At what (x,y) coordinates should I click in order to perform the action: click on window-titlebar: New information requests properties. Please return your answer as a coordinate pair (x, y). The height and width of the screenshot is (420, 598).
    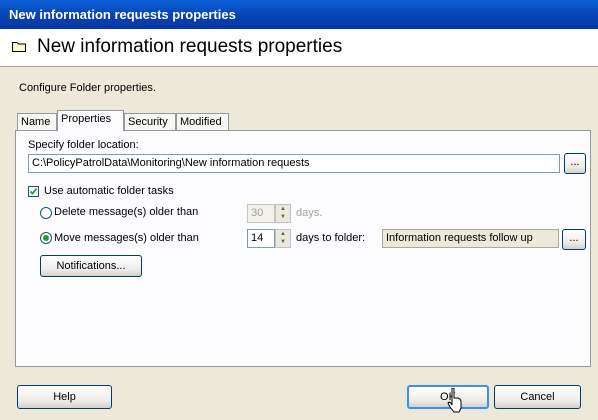
    Looking at the image, I should click on (299, 14).